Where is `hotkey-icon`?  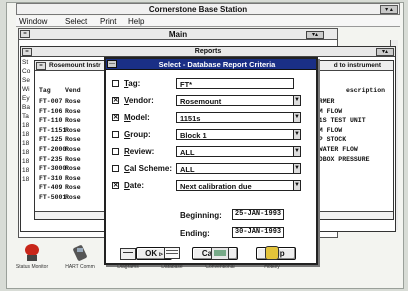 hotkey-icon is located at coordinates (272, 253).